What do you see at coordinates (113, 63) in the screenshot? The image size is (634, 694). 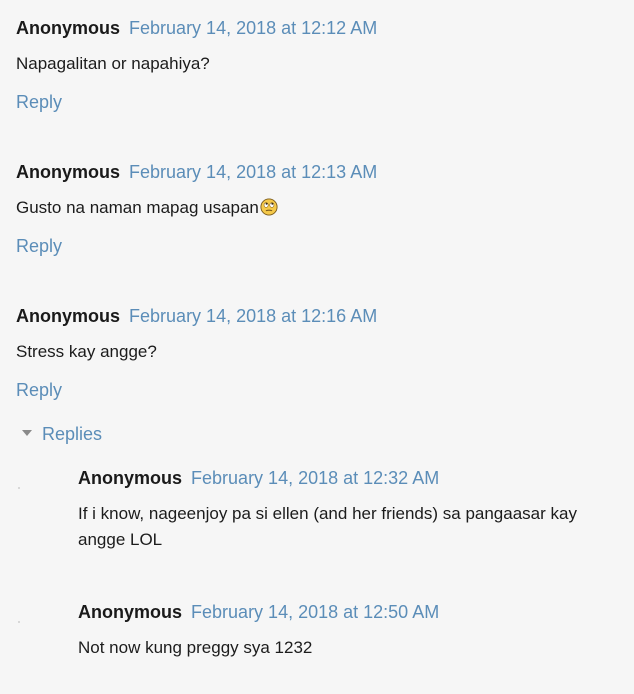 I see `comment-body: Napagalitan or napahiya?` at bounding box center [113, 63].